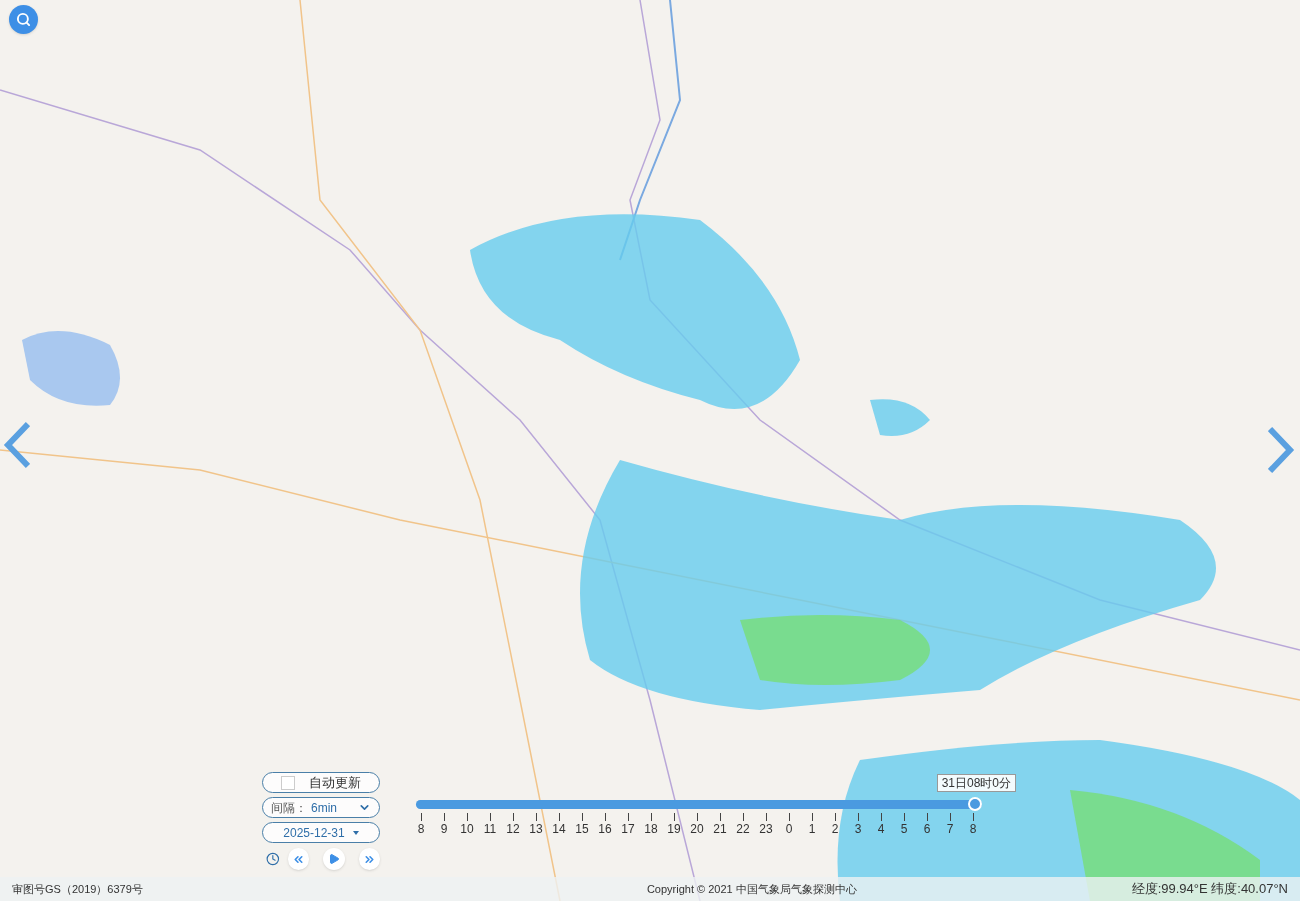 The image size is (1300, 901). Describe the element at coordinates (651, 829) in the screenshot. I see `hour-label: 18` at that location.